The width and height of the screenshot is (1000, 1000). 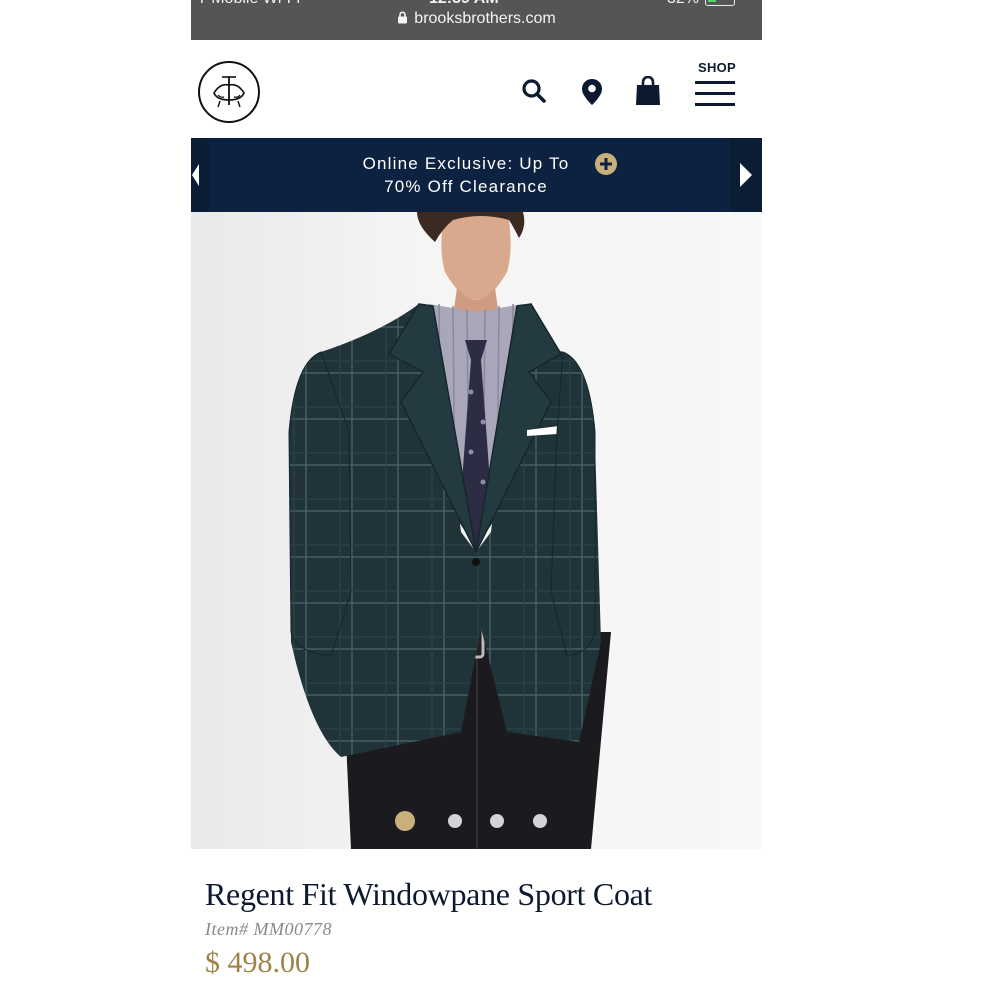 I want to click on item-number: Item# MM00778, so click(x=268, y=929).